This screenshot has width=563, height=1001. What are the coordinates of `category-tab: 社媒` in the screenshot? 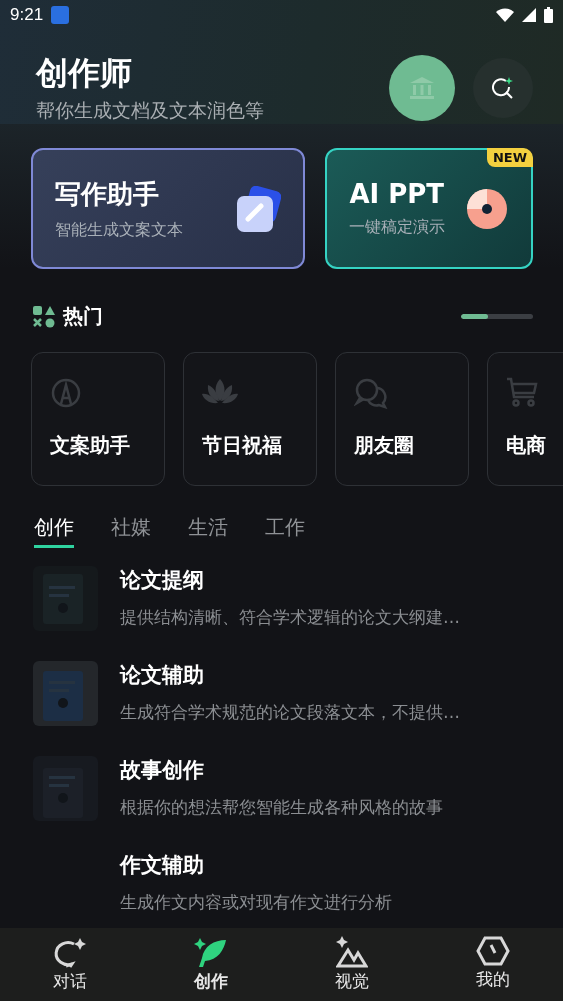 It's located at (131, 531).